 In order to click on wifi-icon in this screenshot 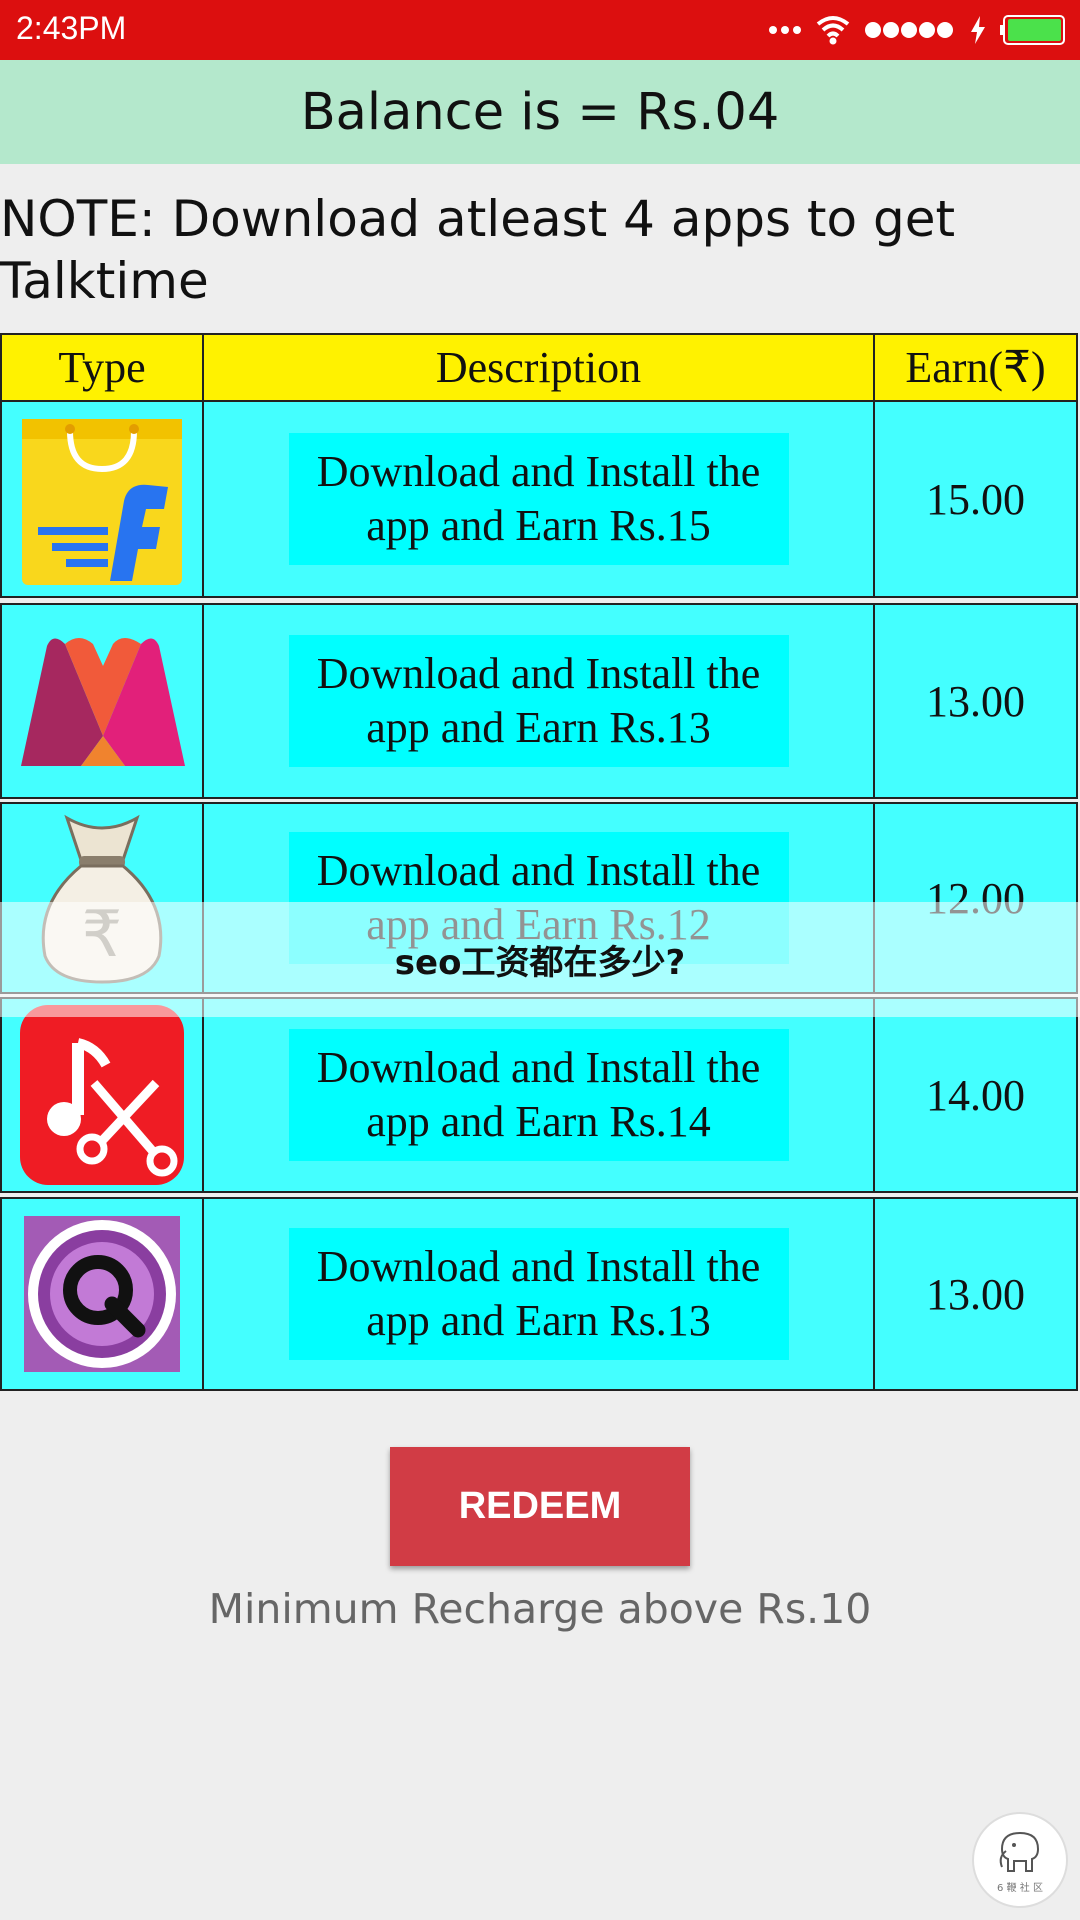, I will do `click(833, 30)`.